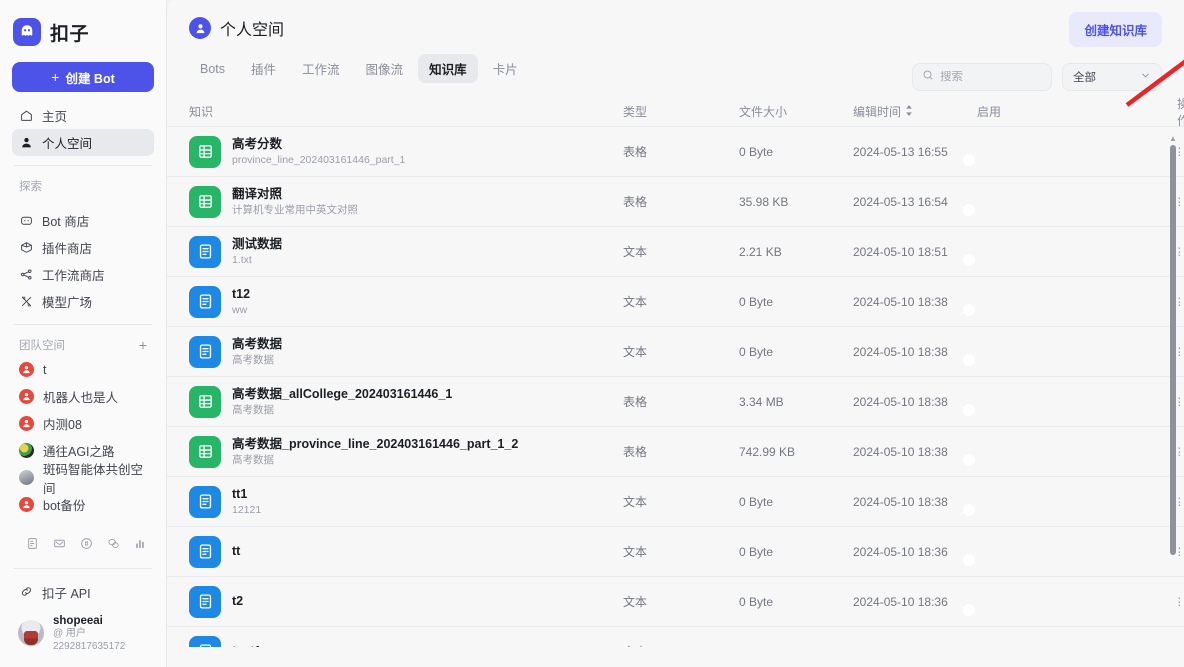 The width and height of the screenshot is (1184, 667). What do you see at coordinates (59, 543) in the screenshot?
I see `mail-icon` at bounding box center [59, 543].